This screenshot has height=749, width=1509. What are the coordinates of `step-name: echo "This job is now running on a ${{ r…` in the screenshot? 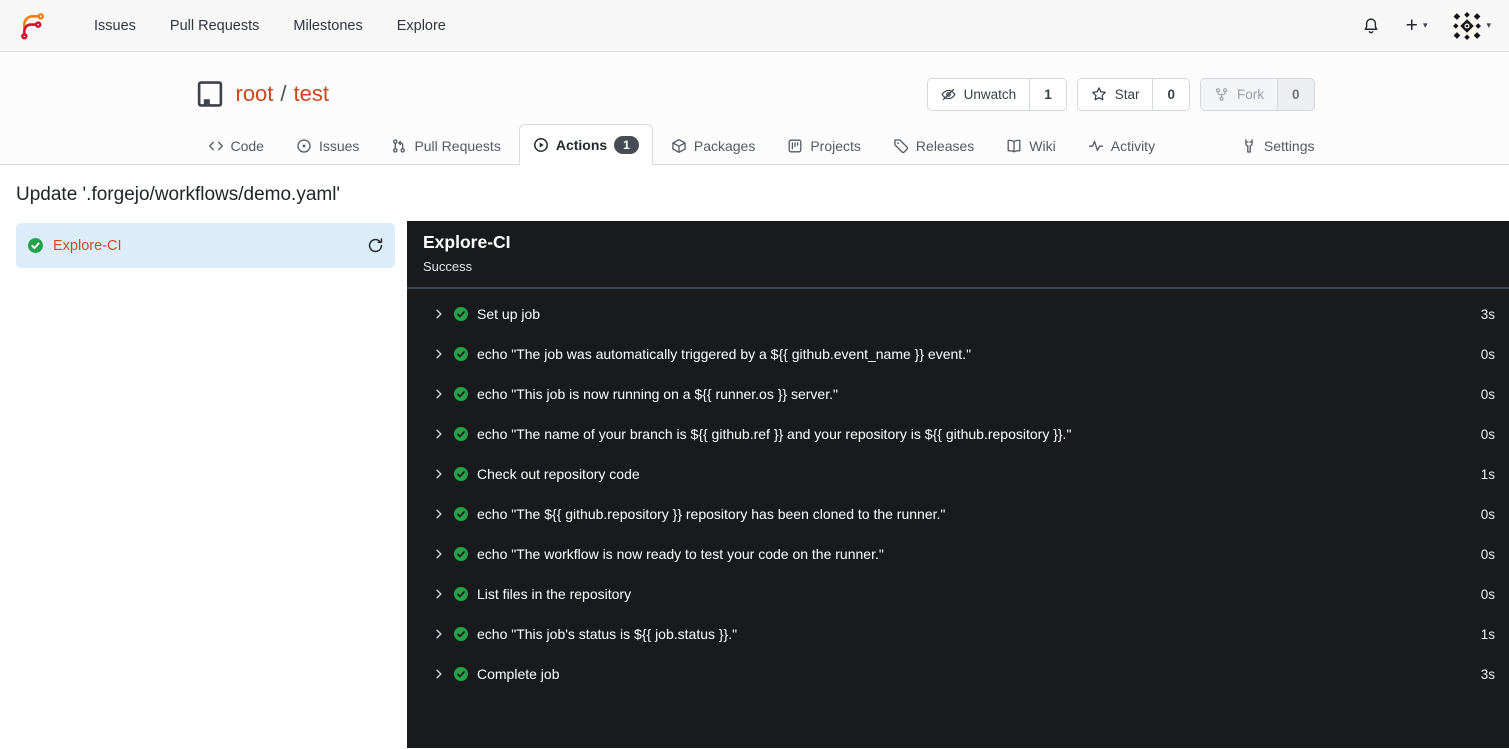 It's located at (657, 394).